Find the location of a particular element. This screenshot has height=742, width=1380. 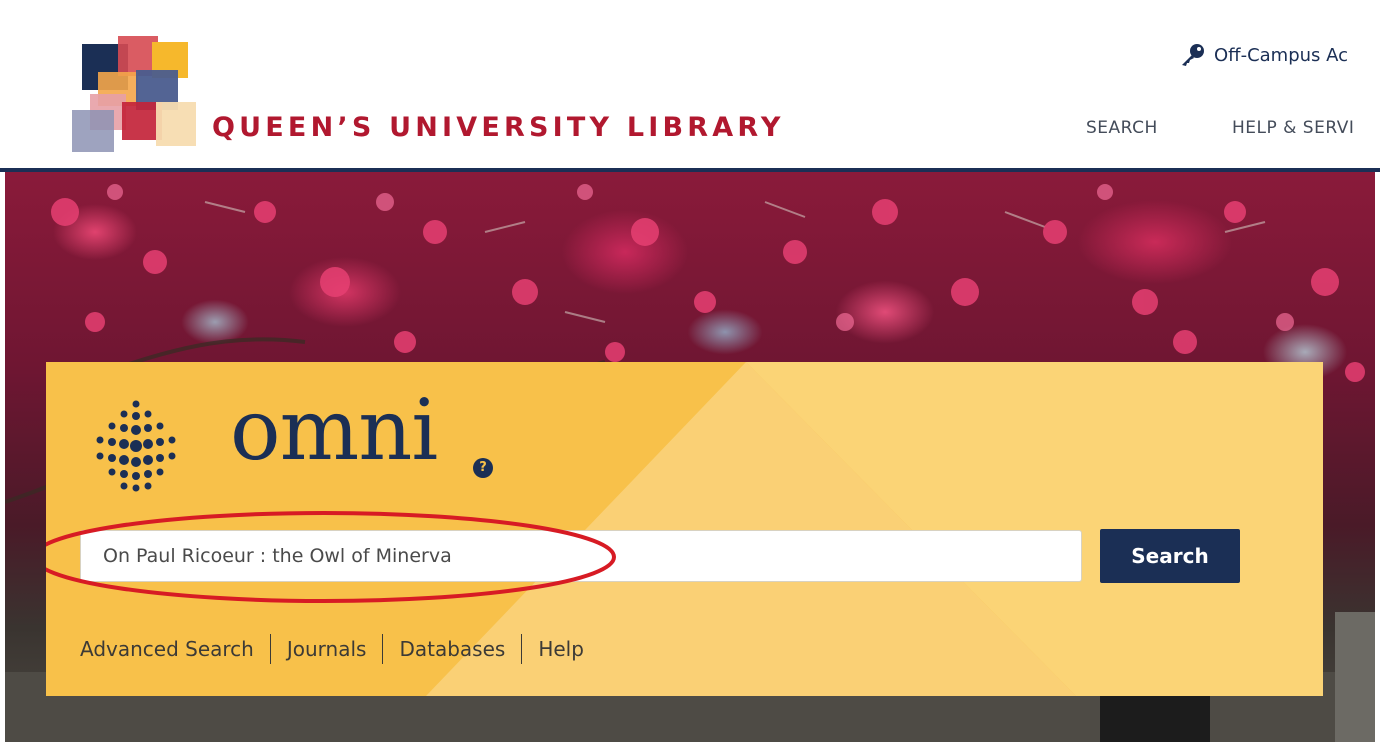

journals-link: Journals is located at coordinates (327, 649).